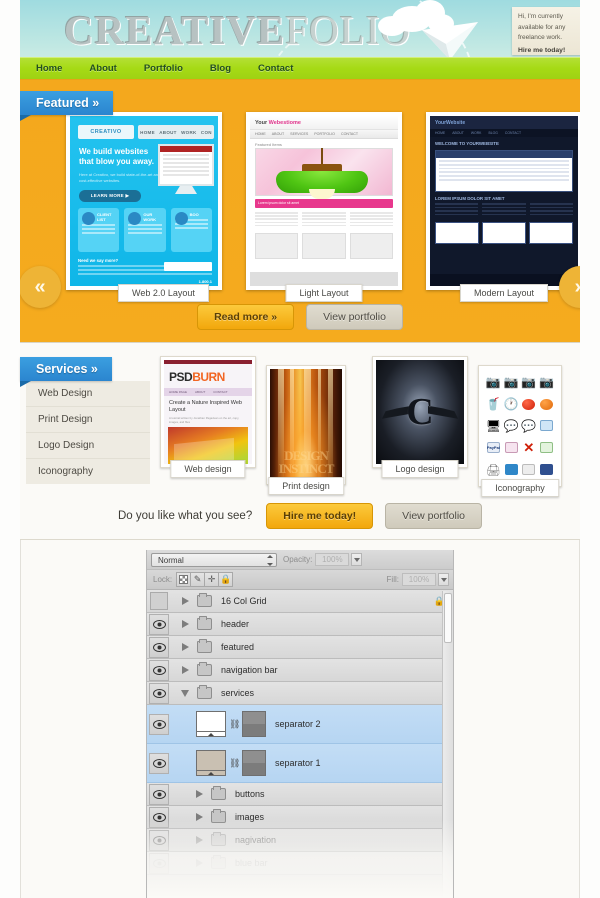 The width and height of the screenshot is (600, 898). Describe the element at coordinates (300, 624) in the screenshot. I see `table-row: header` at that location.